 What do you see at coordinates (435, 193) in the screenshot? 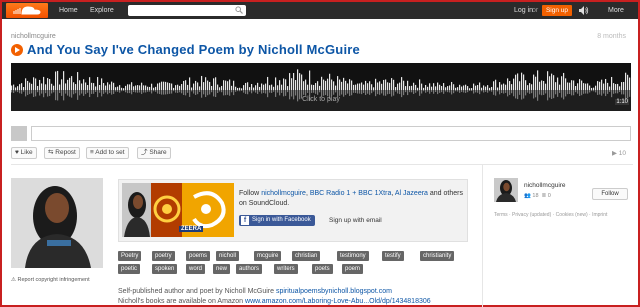
I see `follow-and: and` at bounding box center [435, 193].